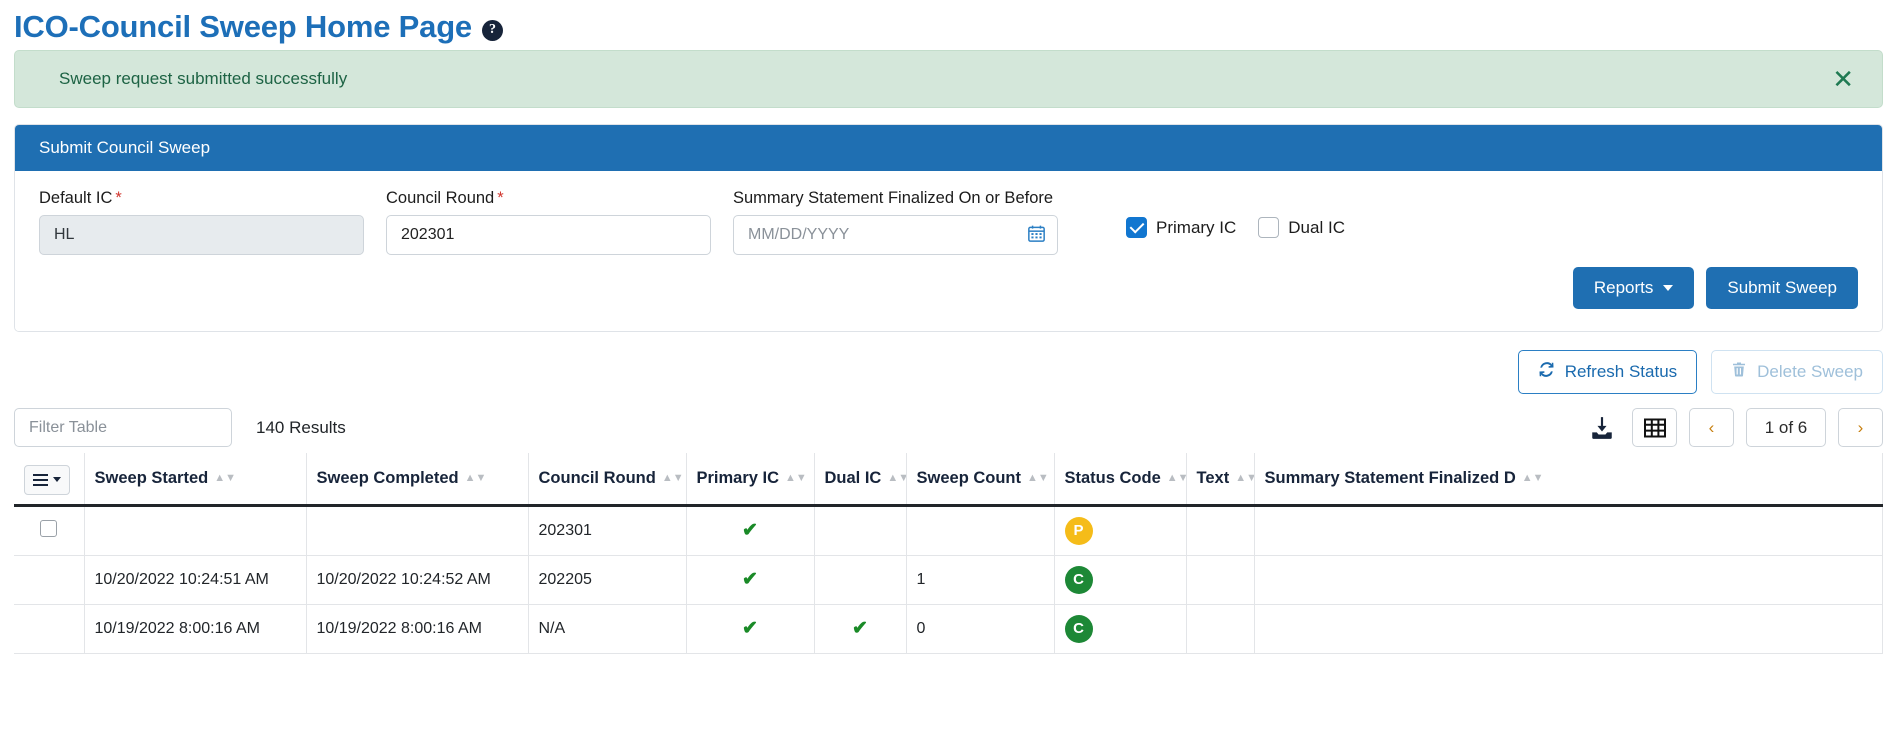 The height and width of the screenshot is (751, 1897). What do you see at coordinates (1213, 477) in the screenshot?
I see `header-label: Text` at bounding box center [1213, 477].